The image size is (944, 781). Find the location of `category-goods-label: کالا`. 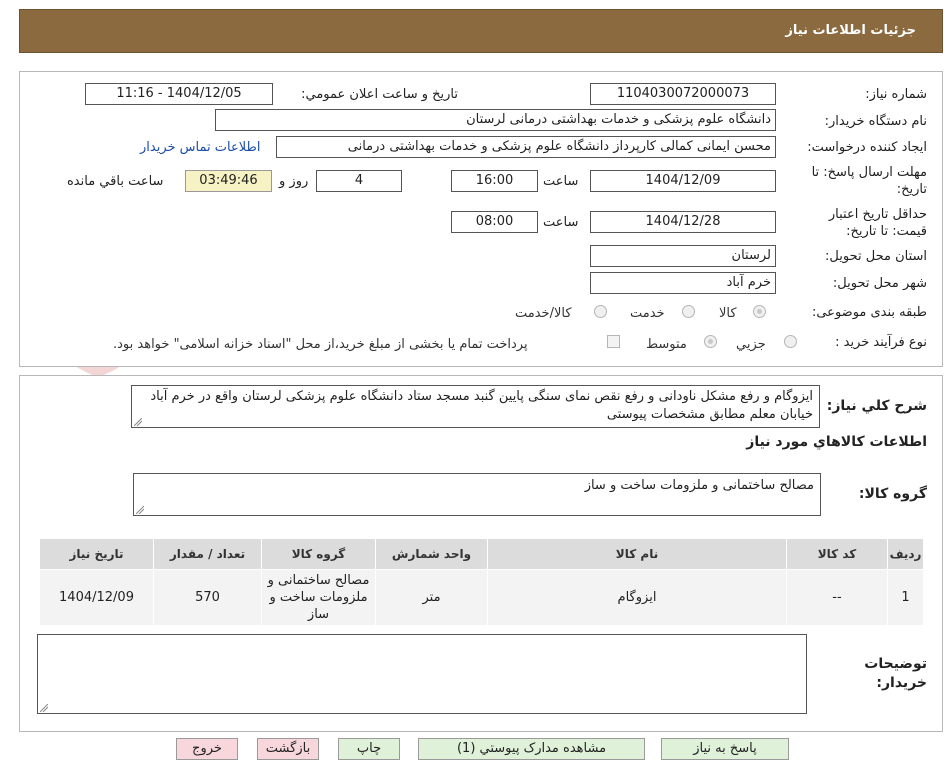

category-goods-label: کالا is located at coordinates (728, 313).